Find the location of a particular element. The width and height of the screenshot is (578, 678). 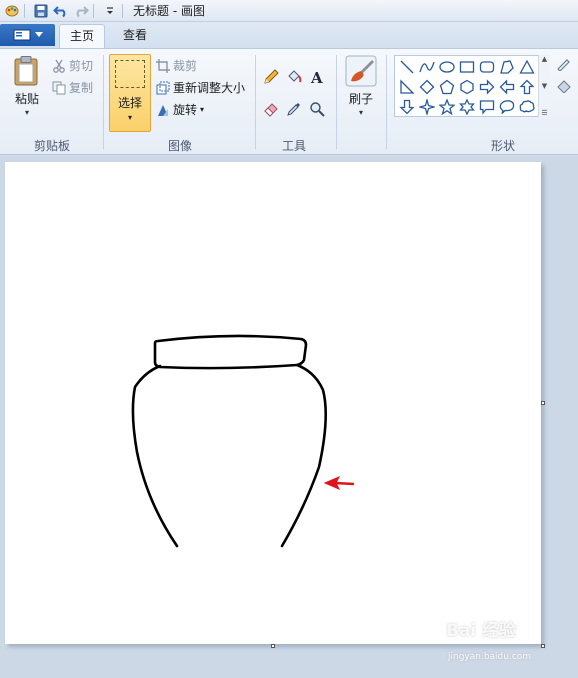

fill-shape-icon is located at coordinates (564, 86).